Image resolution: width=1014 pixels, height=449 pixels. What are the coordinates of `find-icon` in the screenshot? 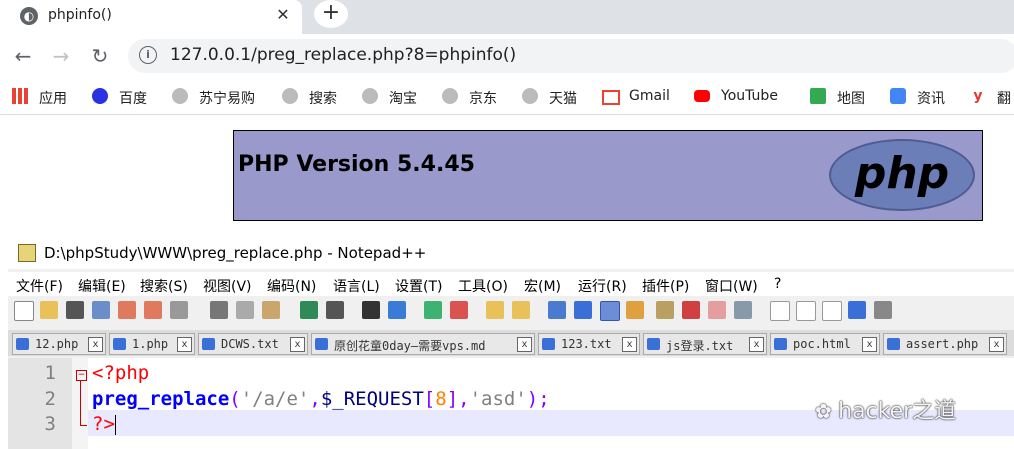 It's located at (371, 310).